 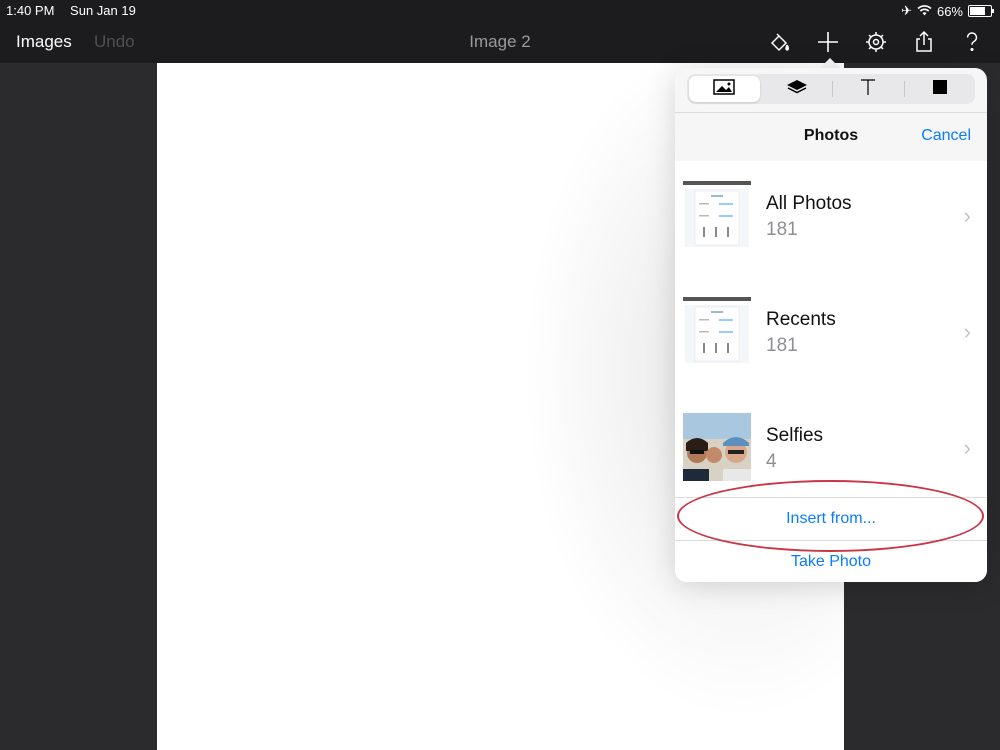 What do you see at coordinates (103, 10) in the screenshot?
I see `status-date: Sun Jan 19` at bounding box center [103, 10].